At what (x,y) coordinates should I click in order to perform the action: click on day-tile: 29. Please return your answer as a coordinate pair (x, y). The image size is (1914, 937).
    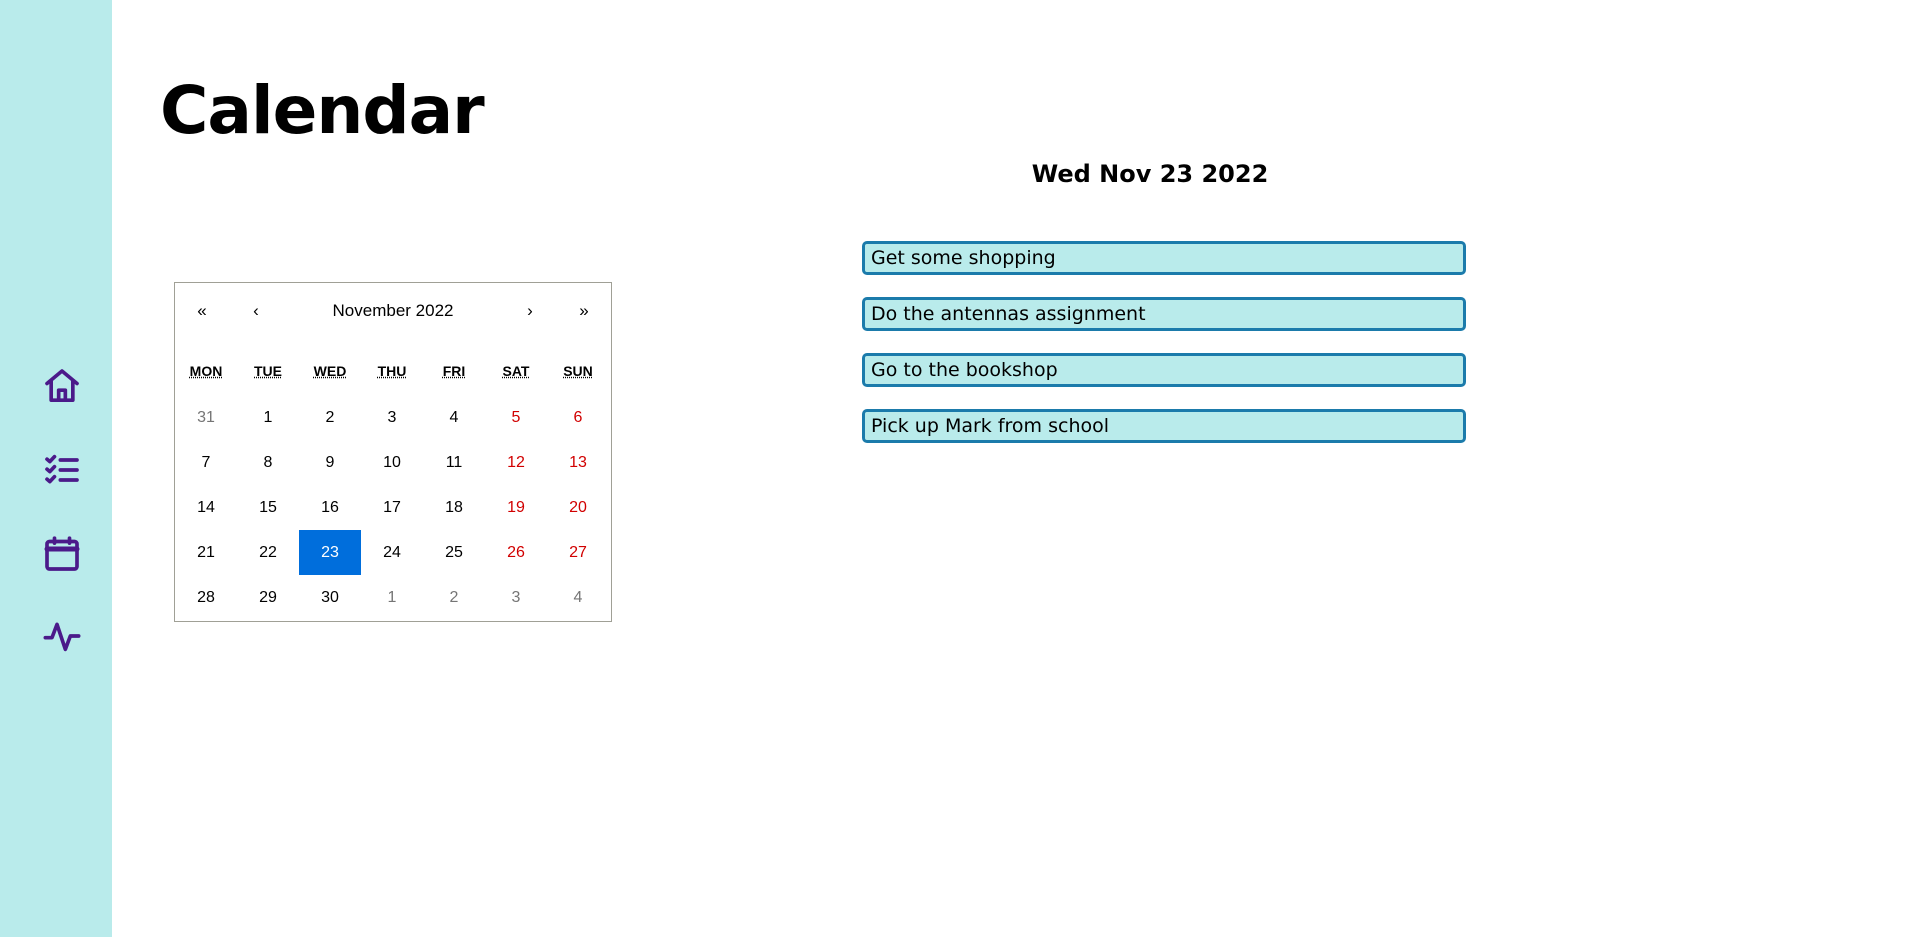
    Looking at the image, I should click on (268, 597).